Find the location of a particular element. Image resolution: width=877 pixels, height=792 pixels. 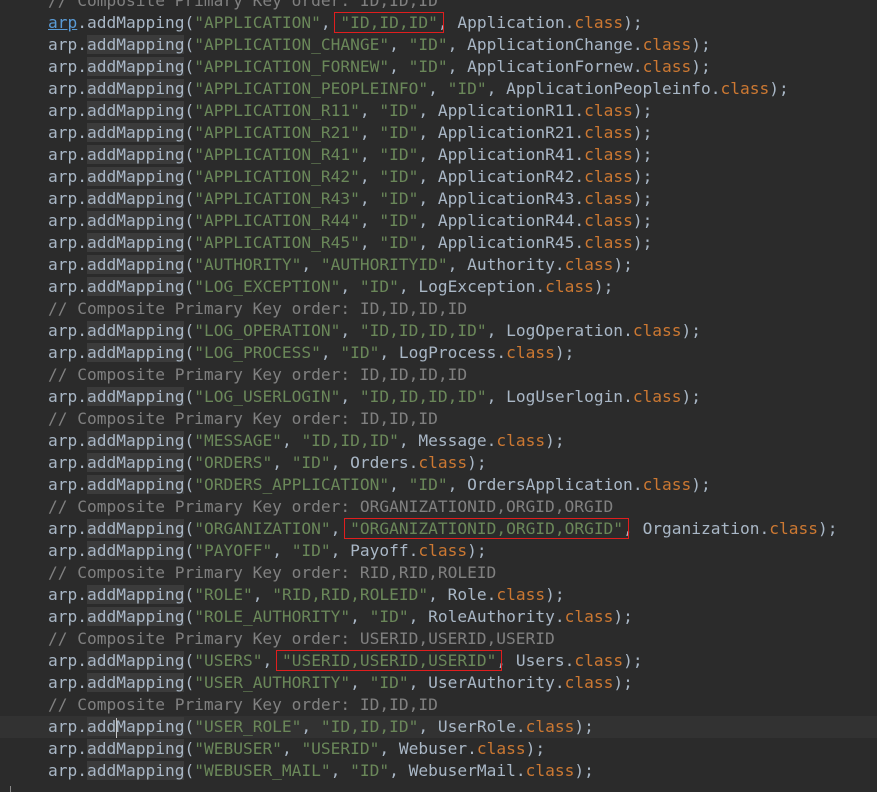

table-name-string: "APPLICATION_R41" is located at coordinates (277, 154).